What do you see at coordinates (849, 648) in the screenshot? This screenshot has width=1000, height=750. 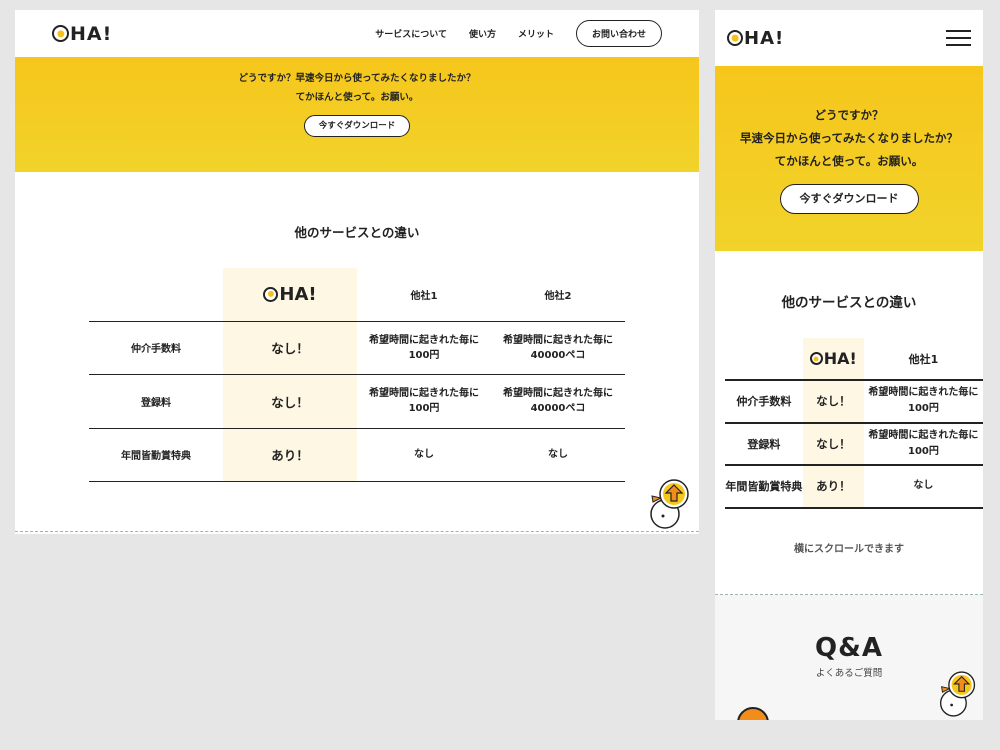 I see `qa-title: Q&A` at bounding box center [849, 648].